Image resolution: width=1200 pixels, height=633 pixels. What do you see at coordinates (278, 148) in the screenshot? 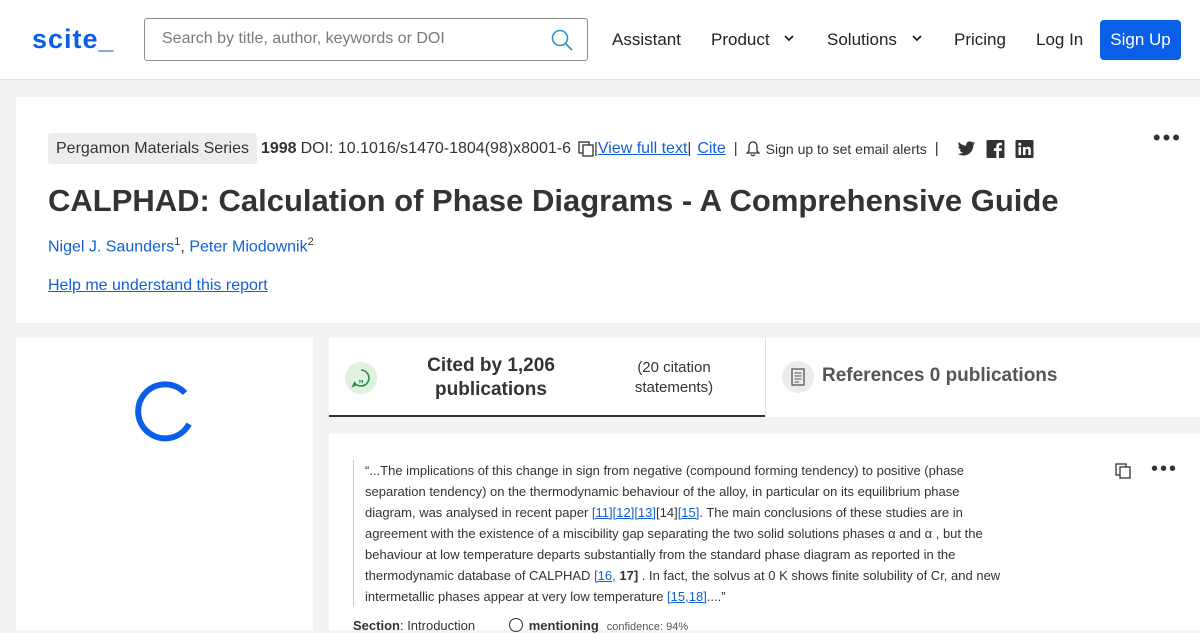
I see `publication-year: 1998` at bounding box center [278, 148].